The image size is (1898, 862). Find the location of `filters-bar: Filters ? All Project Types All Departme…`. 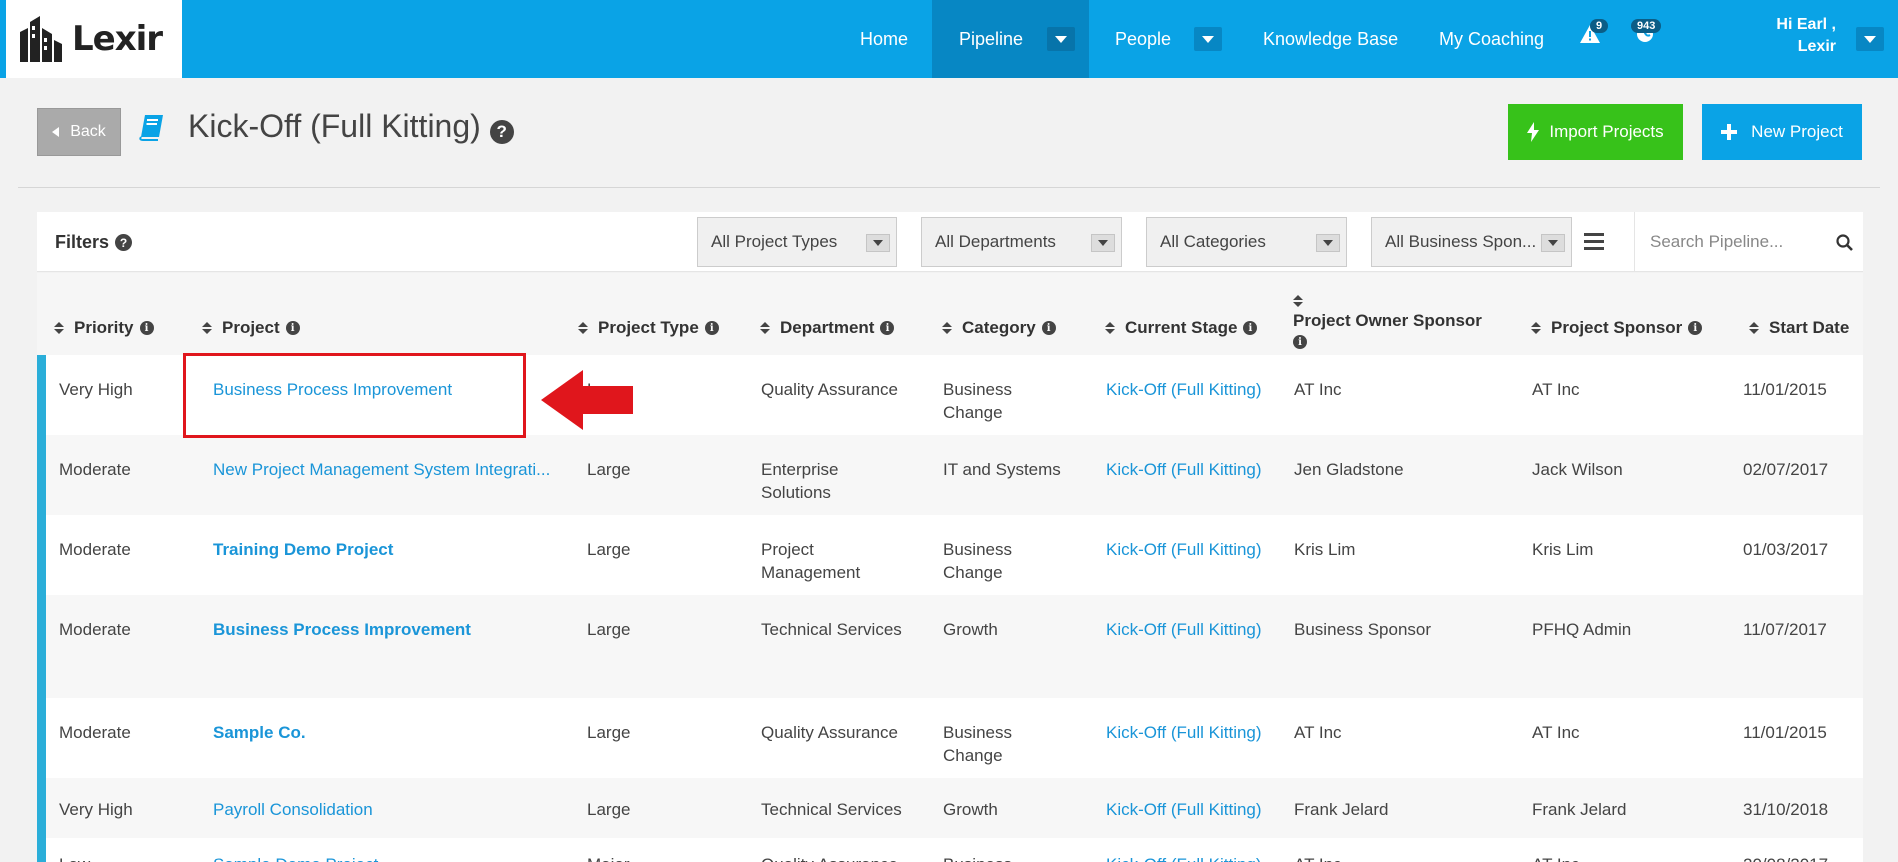

filters-bar: Filters ? All Project Types All Departme… is located at coordinates (950, 242).